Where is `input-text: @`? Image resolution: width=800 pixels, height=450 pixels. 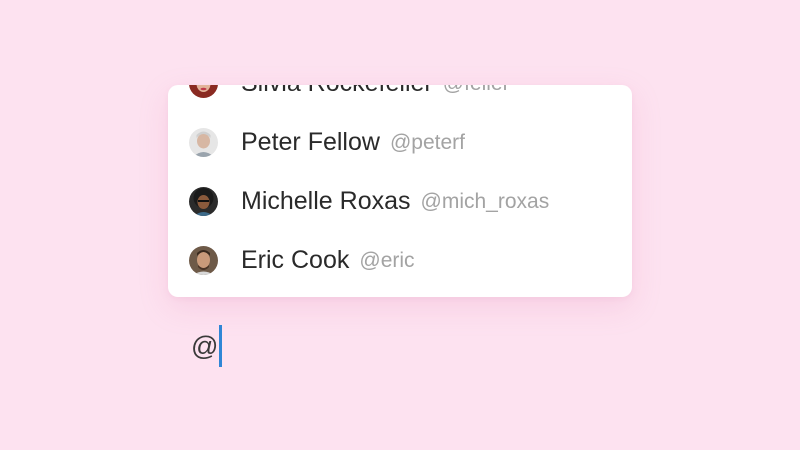 input-text: @ is located at coordinates (205, 345).